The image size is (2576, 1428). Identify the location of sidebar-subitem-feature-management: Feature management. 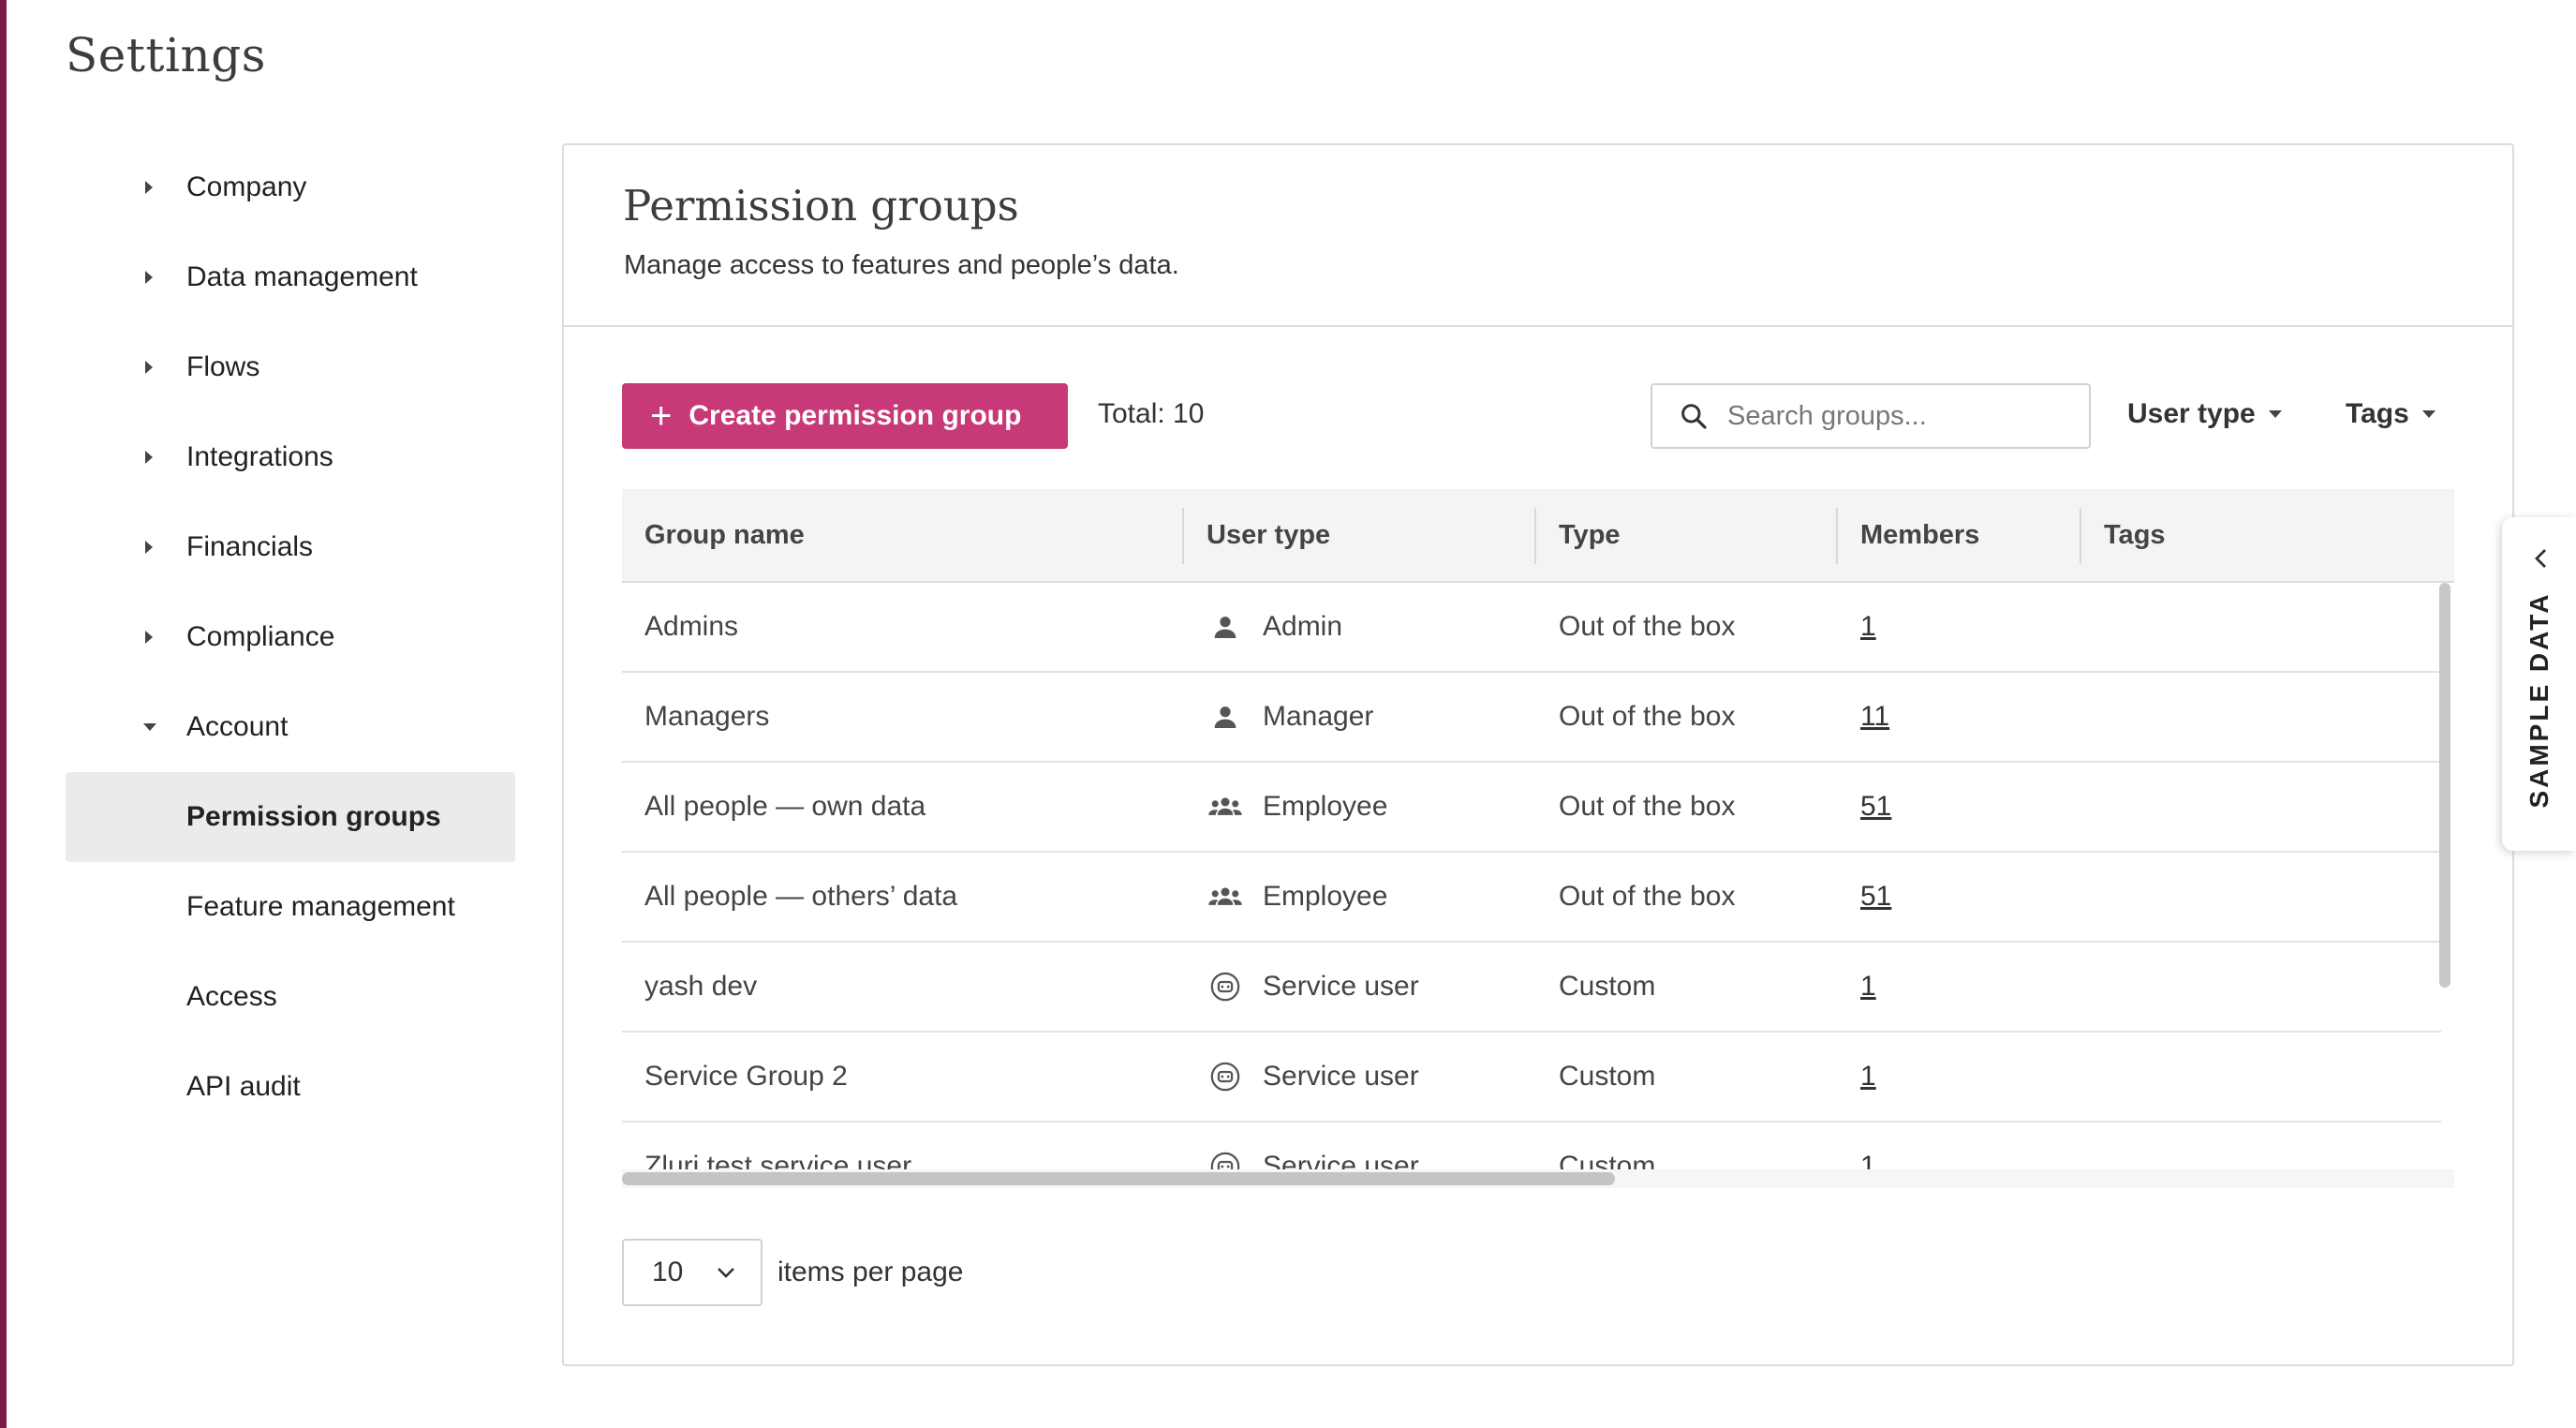
(291, 907).